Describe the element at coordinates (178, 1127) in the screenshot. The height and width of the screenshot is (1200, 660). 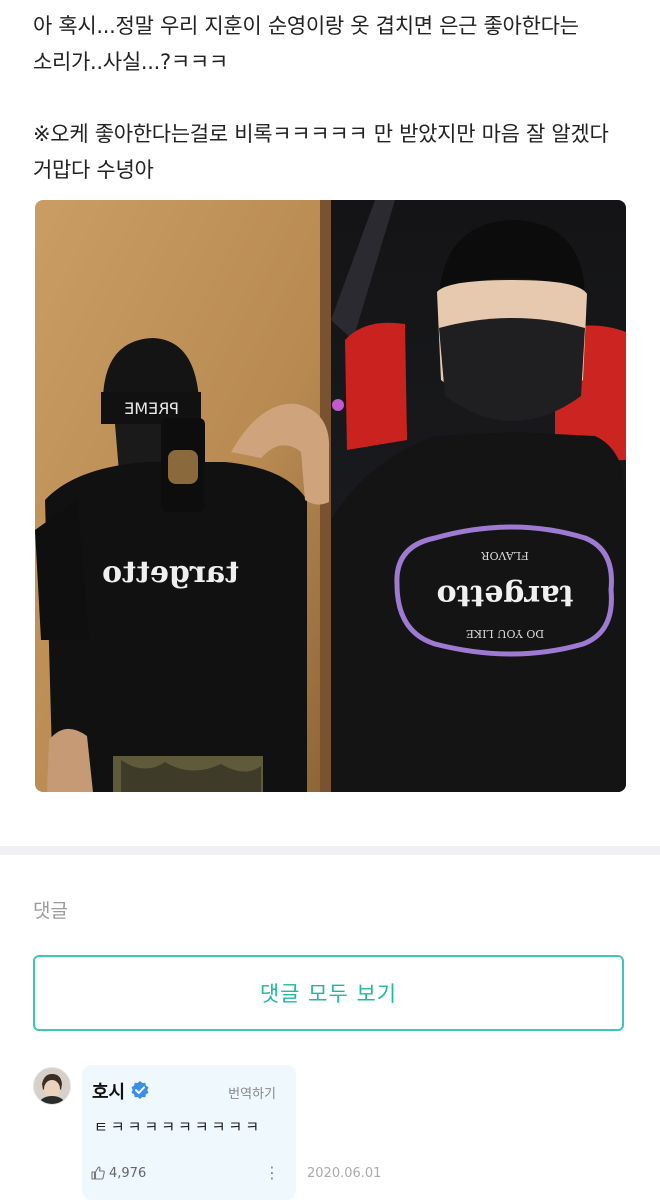
I see `comment-text: ㅌㅋㅋㅋㅋㅋㅋㅋㅋㅋ` at that location.